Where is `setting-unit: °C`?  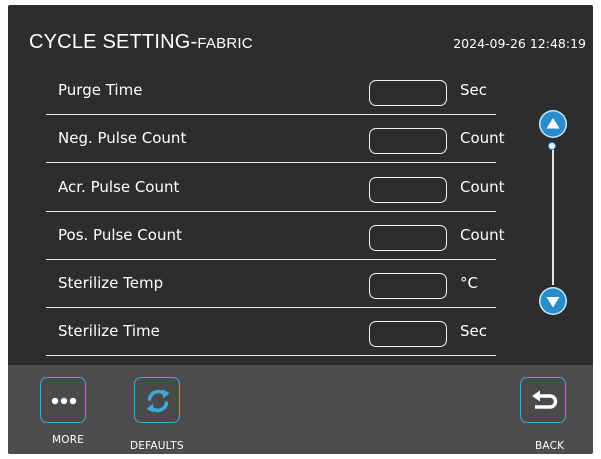
setting-unit: °C is located at coordinates (469, 283).